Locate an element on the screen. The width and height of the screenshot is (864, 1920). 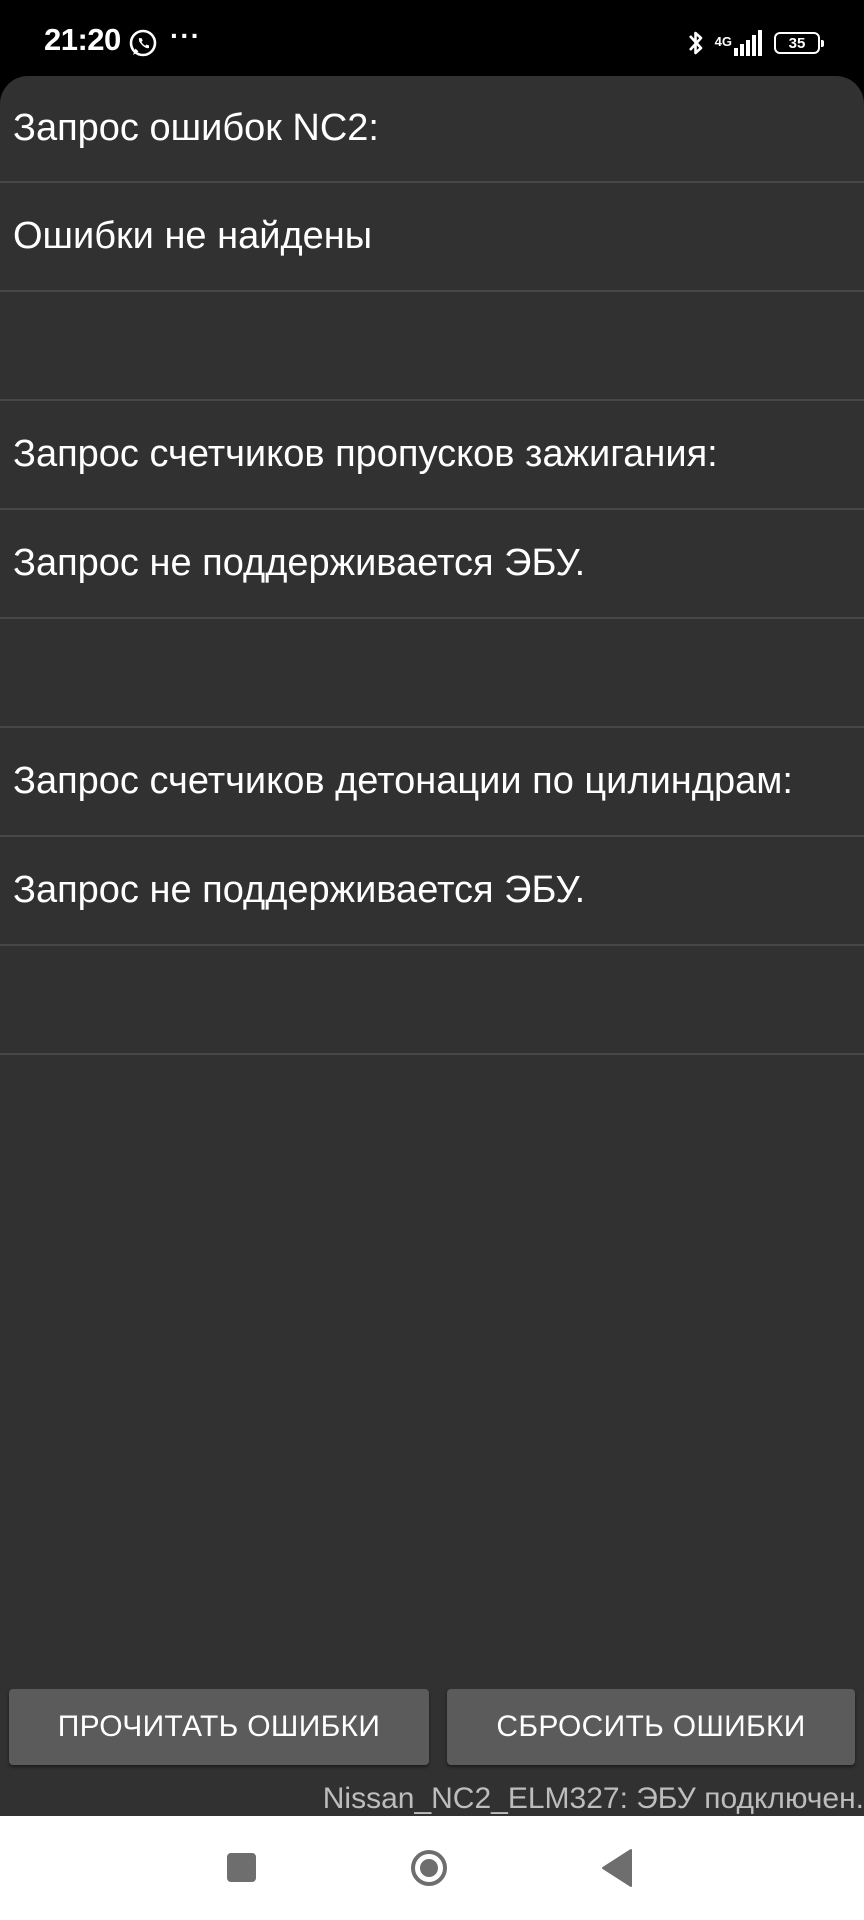
whatsapp-icon is located at coordinates (143, 43).